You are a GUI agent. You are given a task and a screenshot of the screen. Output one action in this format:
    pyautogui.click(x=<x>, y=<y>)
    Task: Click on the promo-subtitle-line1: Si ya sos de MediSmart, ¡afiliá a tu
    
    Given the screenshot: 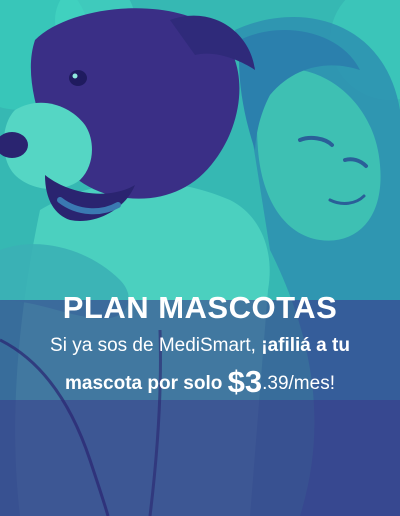 What is the action you would take?
    pyautogui.click(x=200, y=346)
    